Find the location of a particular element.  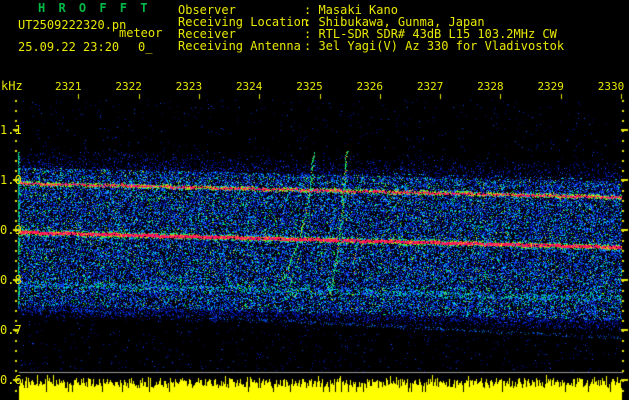

header-field-label: Receiving Antenna is located at coordinates (239, 46).